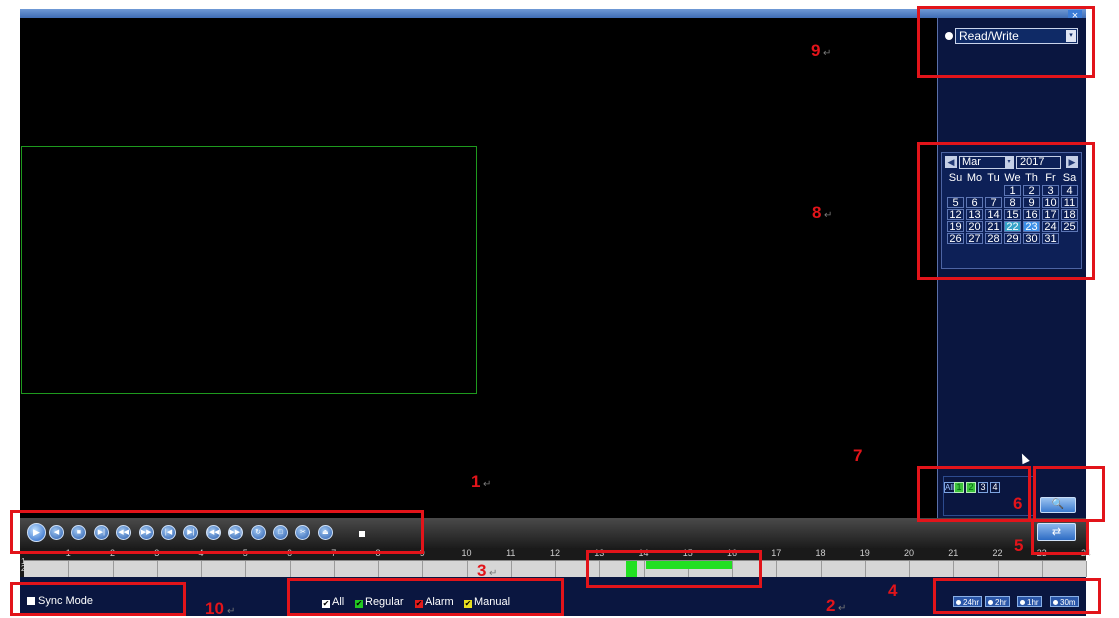  I want to click on annotation-label-4: 4, so click(893, 590).